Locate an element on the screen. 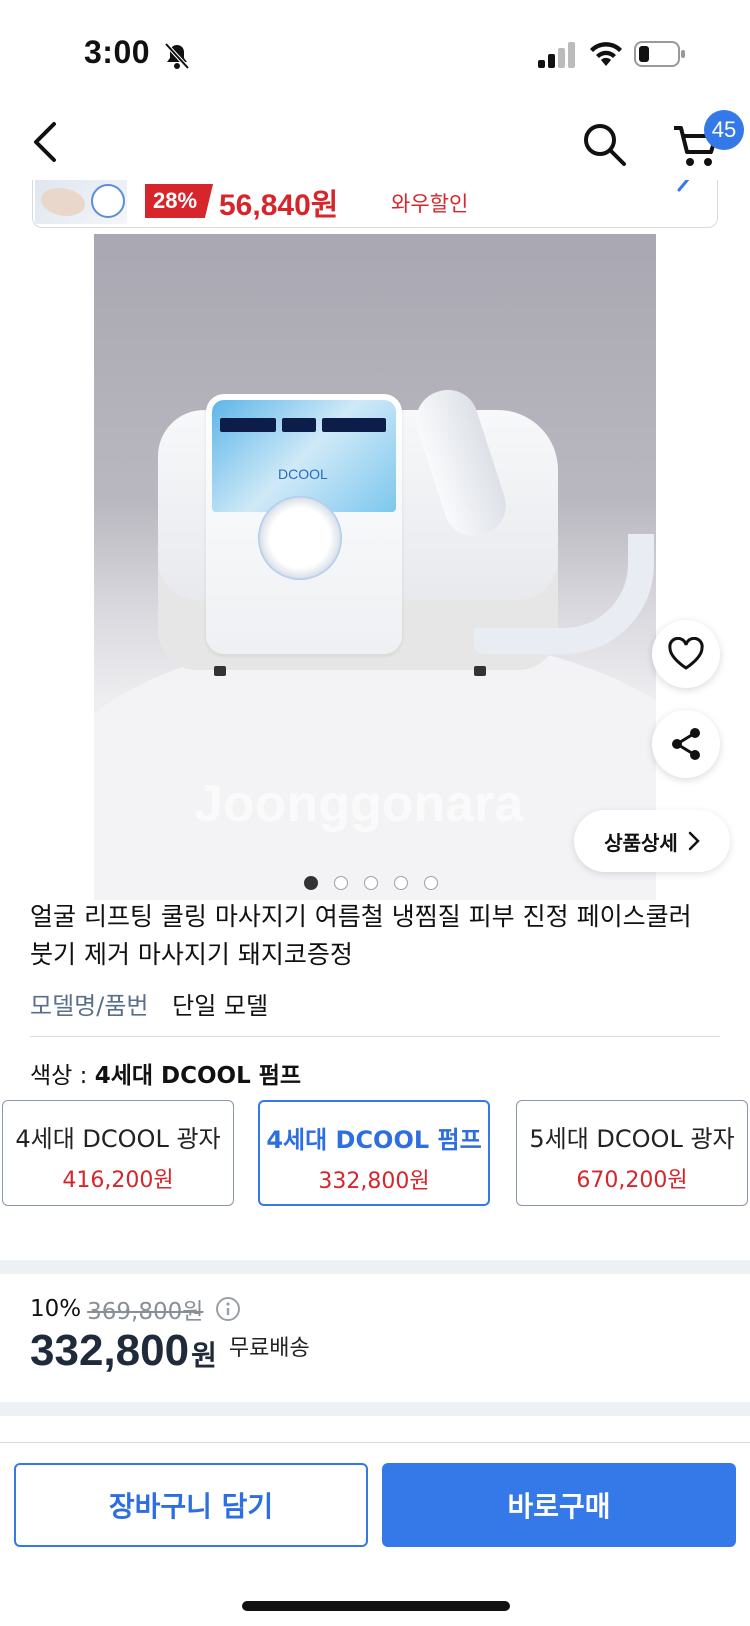 This screenshot has height=1626, width=750. device-knob is located at coordinates (300, 538).